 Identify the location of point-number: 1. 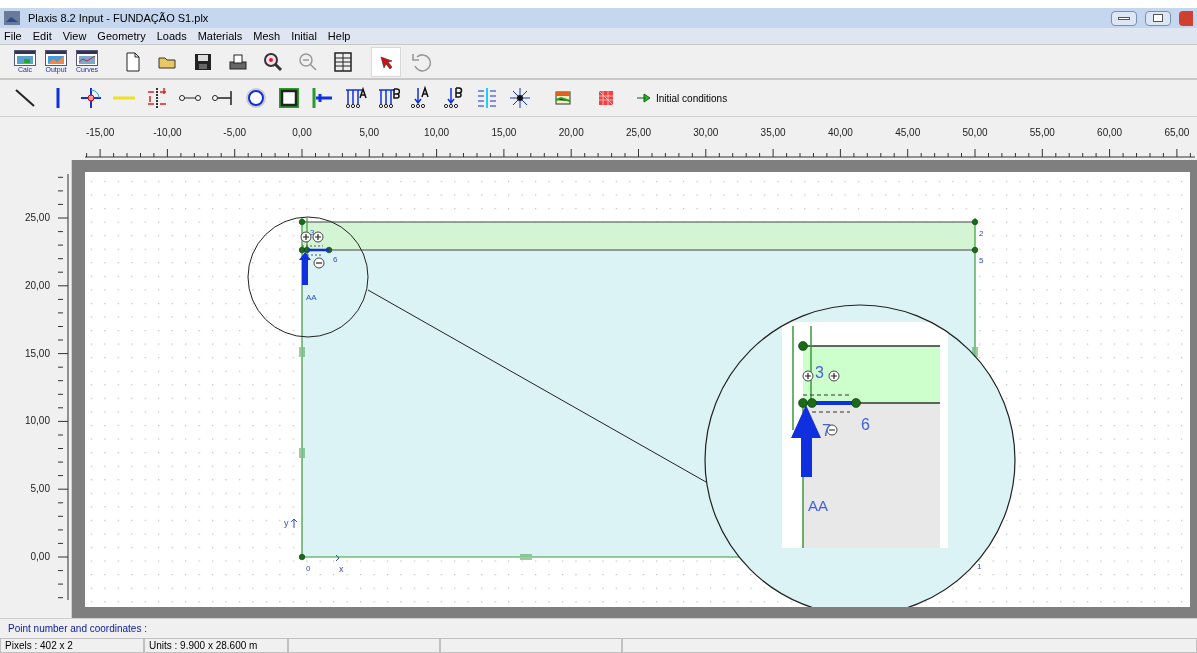
(979, 566).